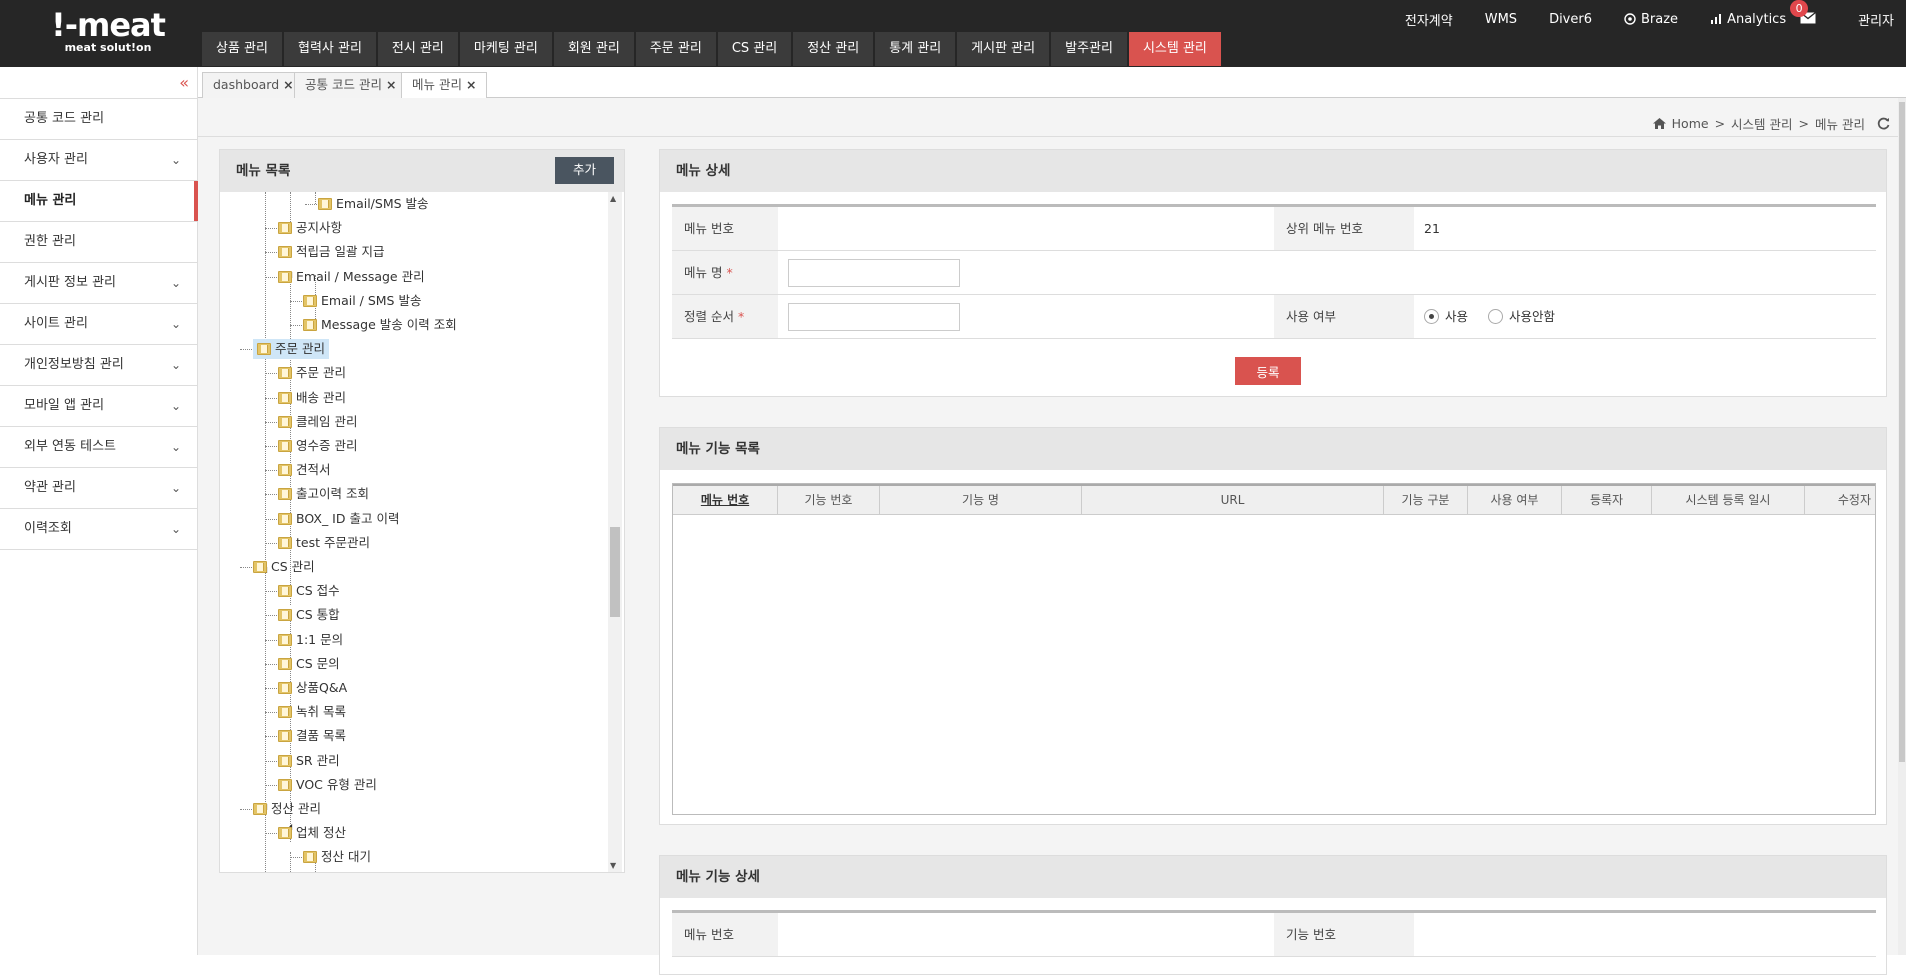 The image size is (1906, 975). What do you see at coordinates (1840, 500) in the screenshot?
I see `column-header: 수정자` at bounding box center [1840, 500].